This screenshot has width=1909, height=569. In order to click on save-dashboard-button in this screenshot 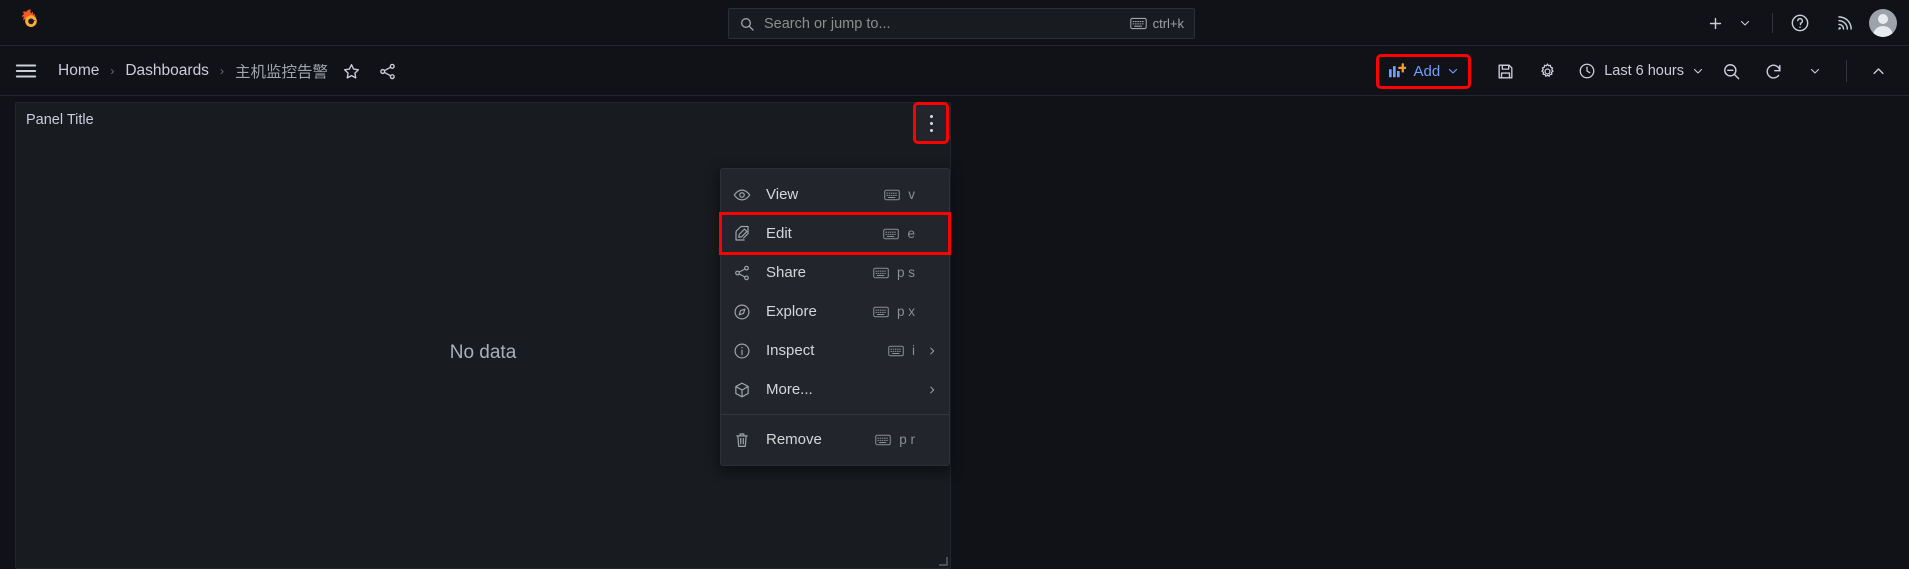, I will do `click(1505, 71)`.